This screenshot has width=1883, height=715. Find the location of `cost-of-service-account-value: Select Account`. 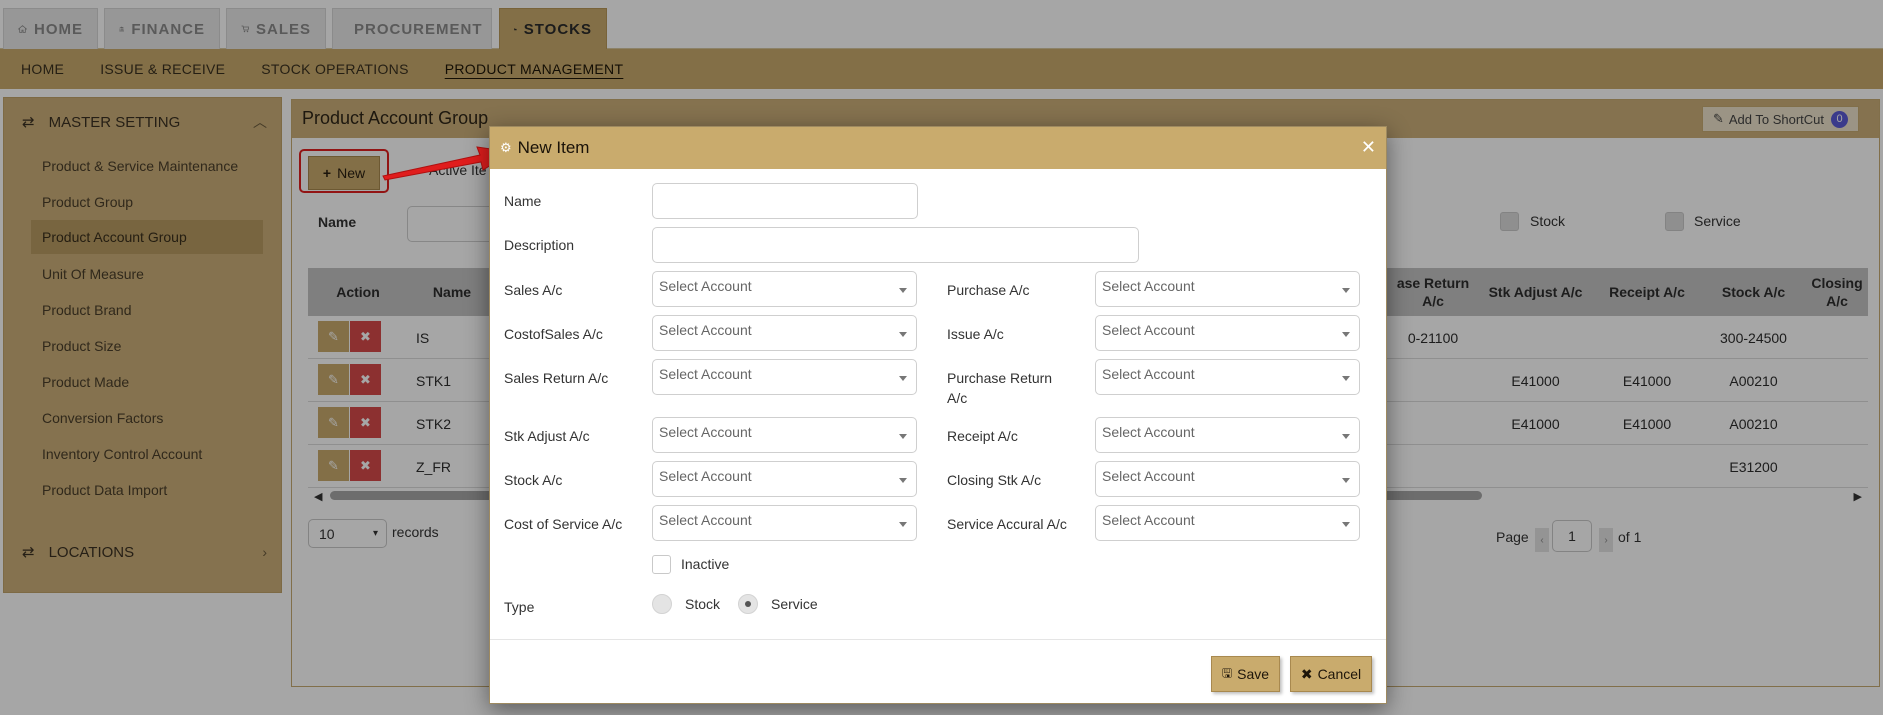

cost-of-service-account-value: Select Account is located at coordinates (705, 520).